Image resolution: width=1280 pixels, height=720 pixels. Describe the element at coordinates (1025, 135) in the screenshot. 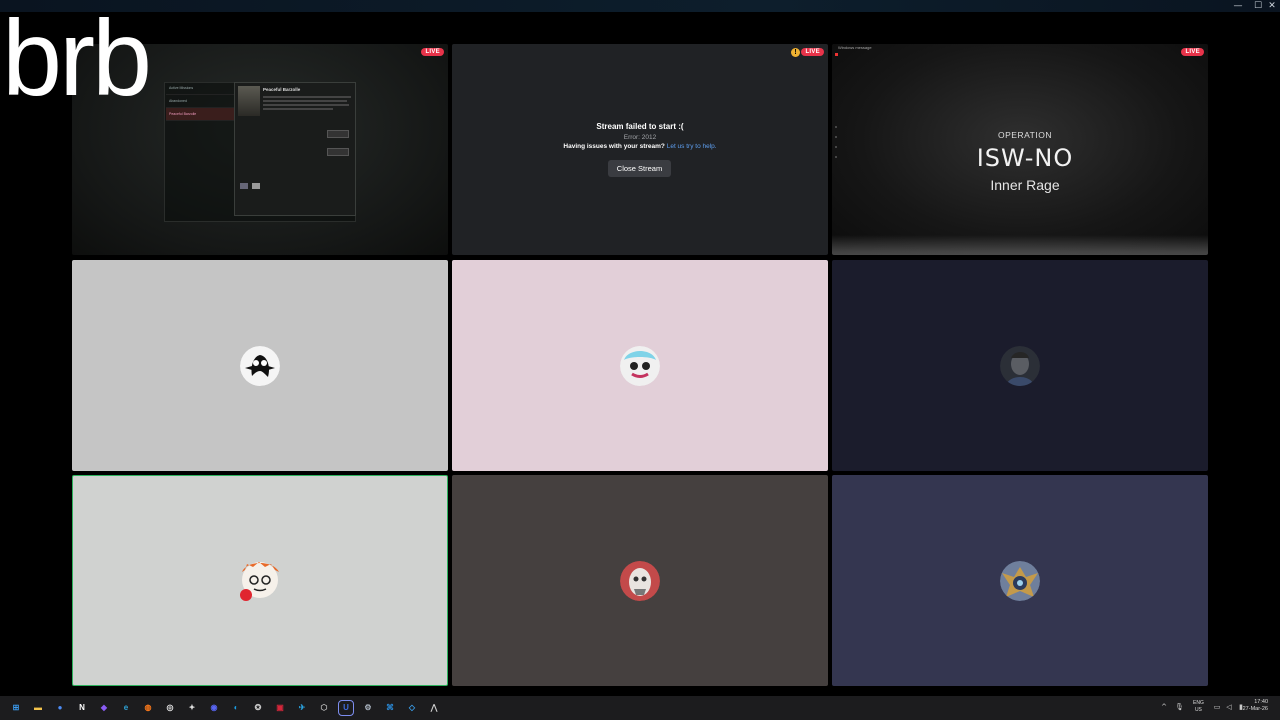

I see `operation-heading: OPERATION` at that location.